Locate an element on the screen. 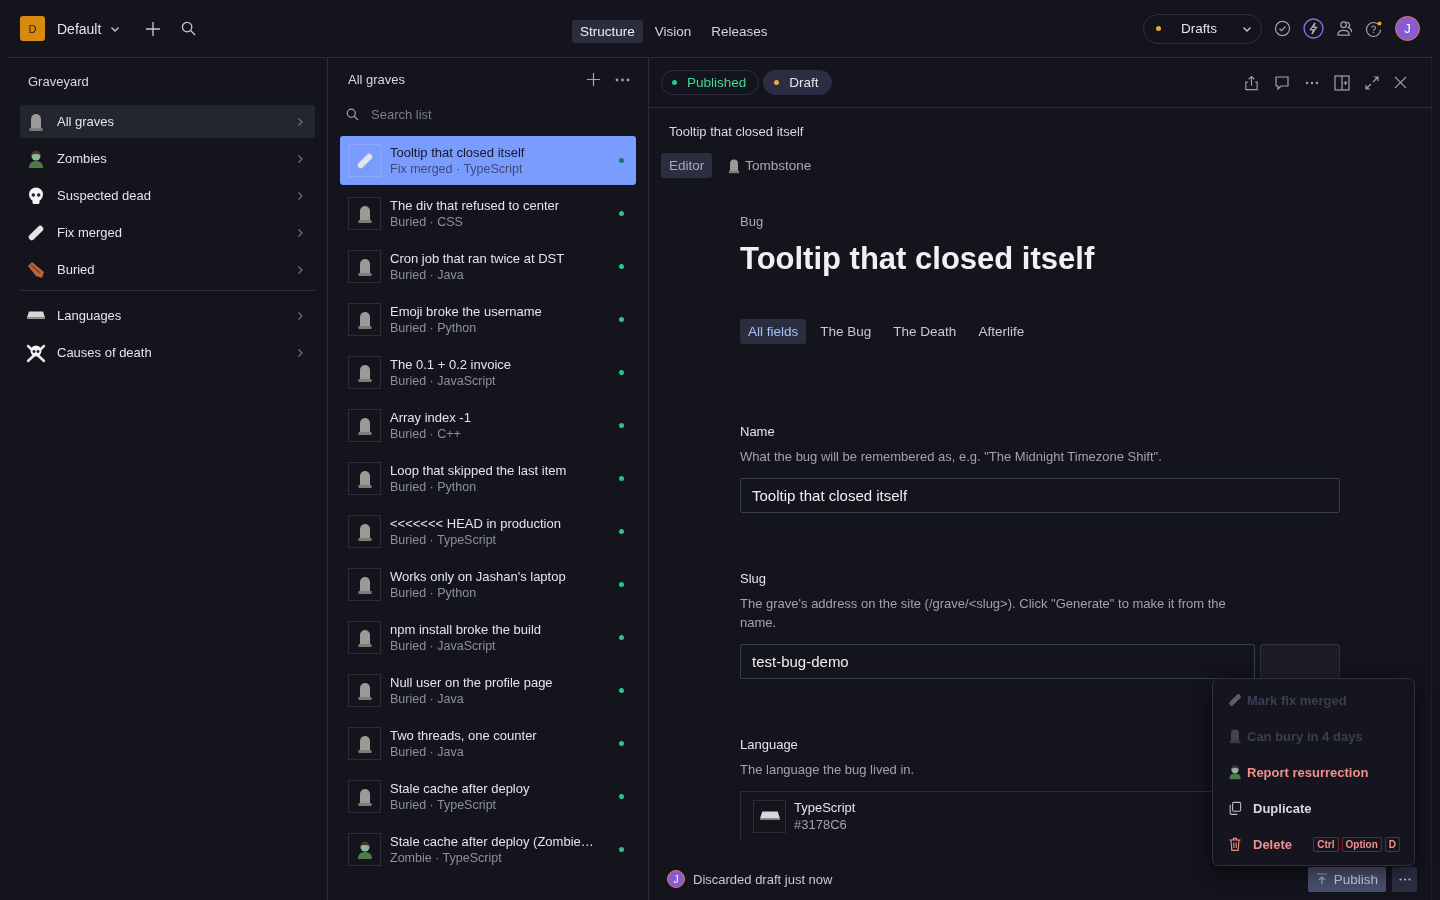 The width and height of the screenshot is (1440, 900). split-pane-icon is located at coordinates (1342, 82).